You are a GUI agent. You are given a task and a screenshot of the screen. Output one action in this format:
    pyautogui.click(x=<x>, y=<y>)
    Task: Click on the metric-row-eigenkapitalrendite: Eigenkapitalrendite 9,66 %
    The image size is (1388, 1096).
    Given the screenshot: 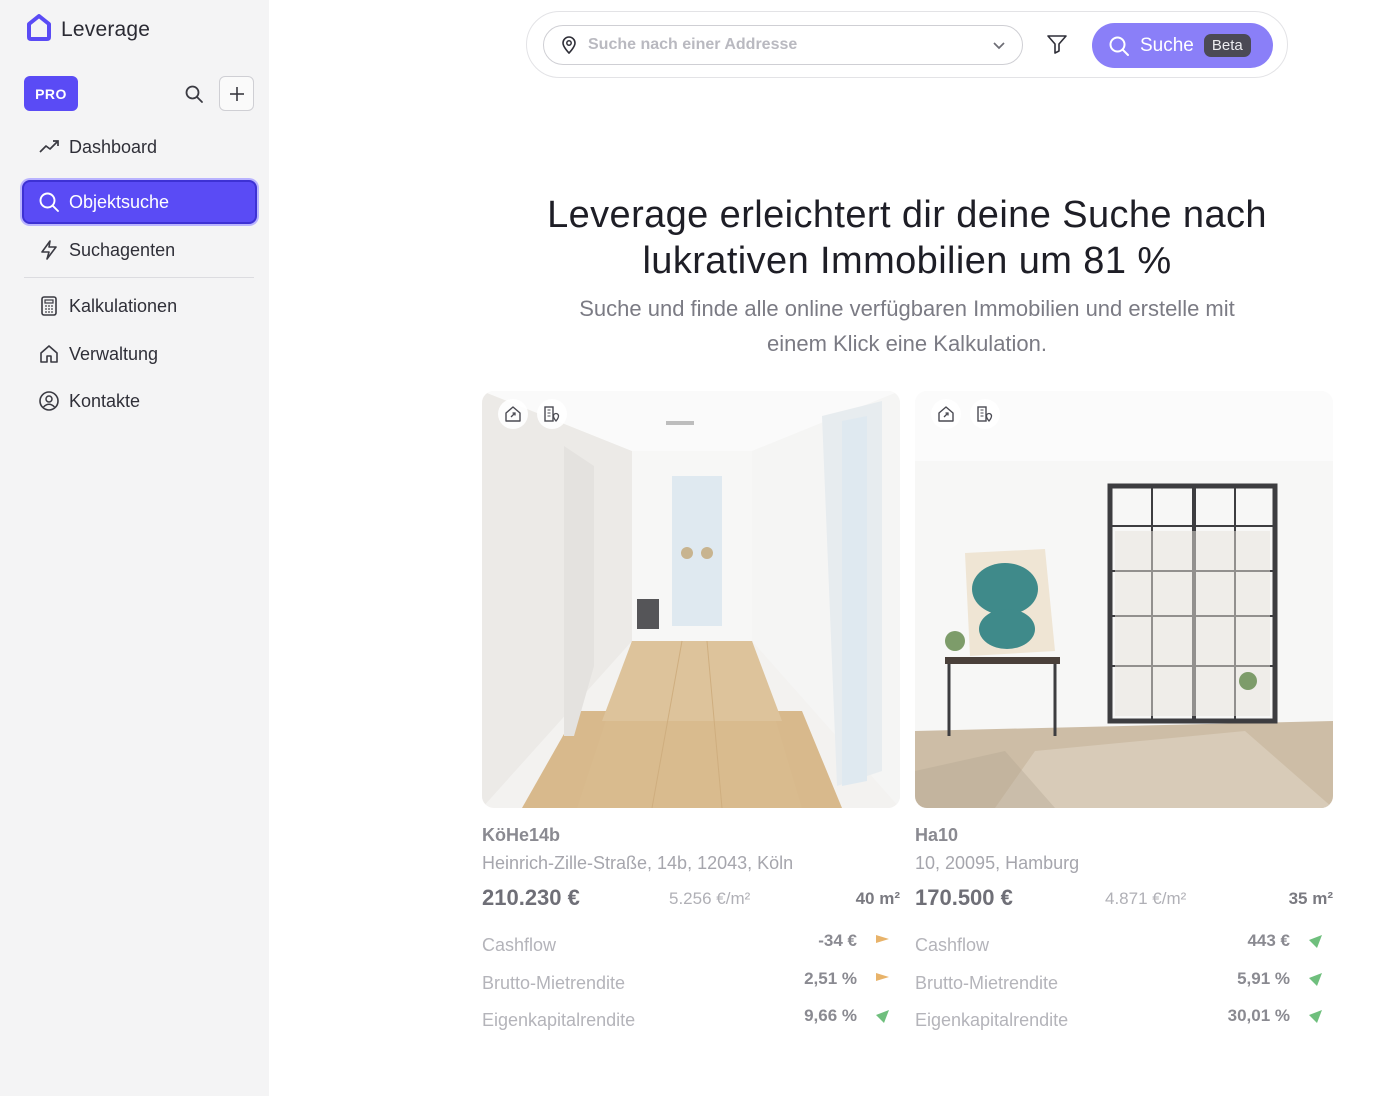 What is the action you would take?
    pyautogui.click(x=691, y=1019)
    